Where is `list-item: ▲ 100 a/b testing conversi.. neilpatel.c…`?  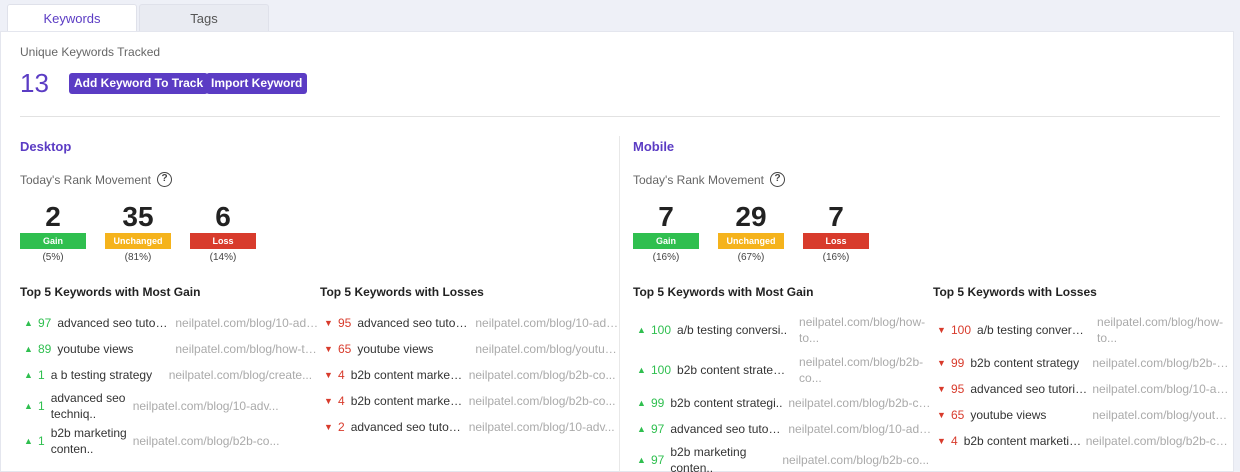 list-item: ▲ 100 a/b testing conversi.. neilpatel.c… is located at coordinates (784, 330).